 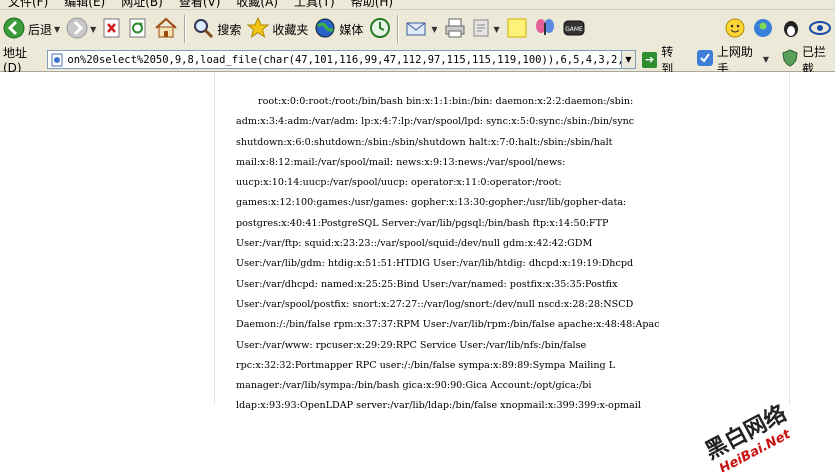 I want to click on go-arrow-icon: ➔, so click(x=650, y=59).